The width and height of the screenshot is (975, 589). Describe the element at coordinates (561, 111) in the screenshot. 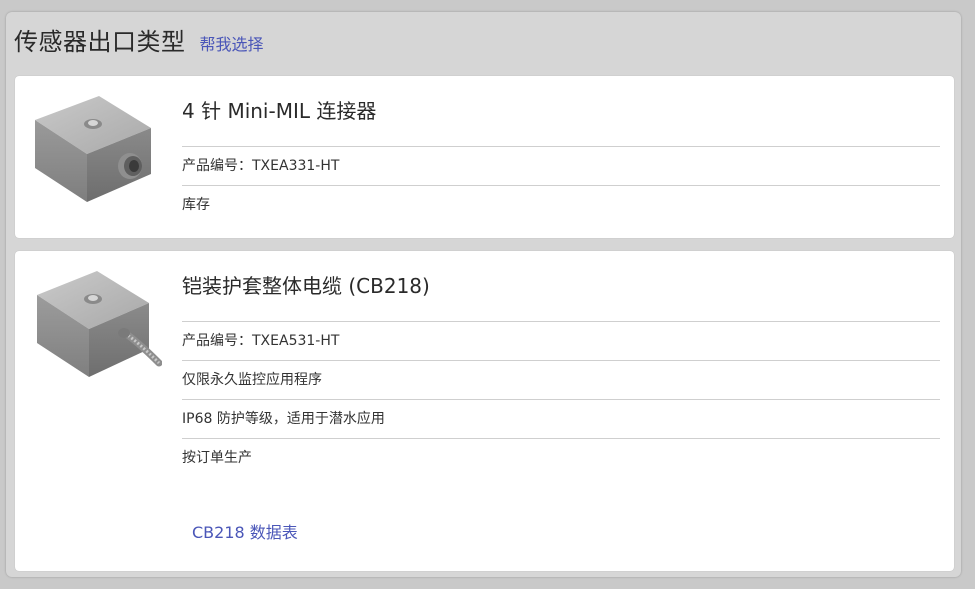

I see `product-title: 4 针 Mini-MIL 连接器` at that location.